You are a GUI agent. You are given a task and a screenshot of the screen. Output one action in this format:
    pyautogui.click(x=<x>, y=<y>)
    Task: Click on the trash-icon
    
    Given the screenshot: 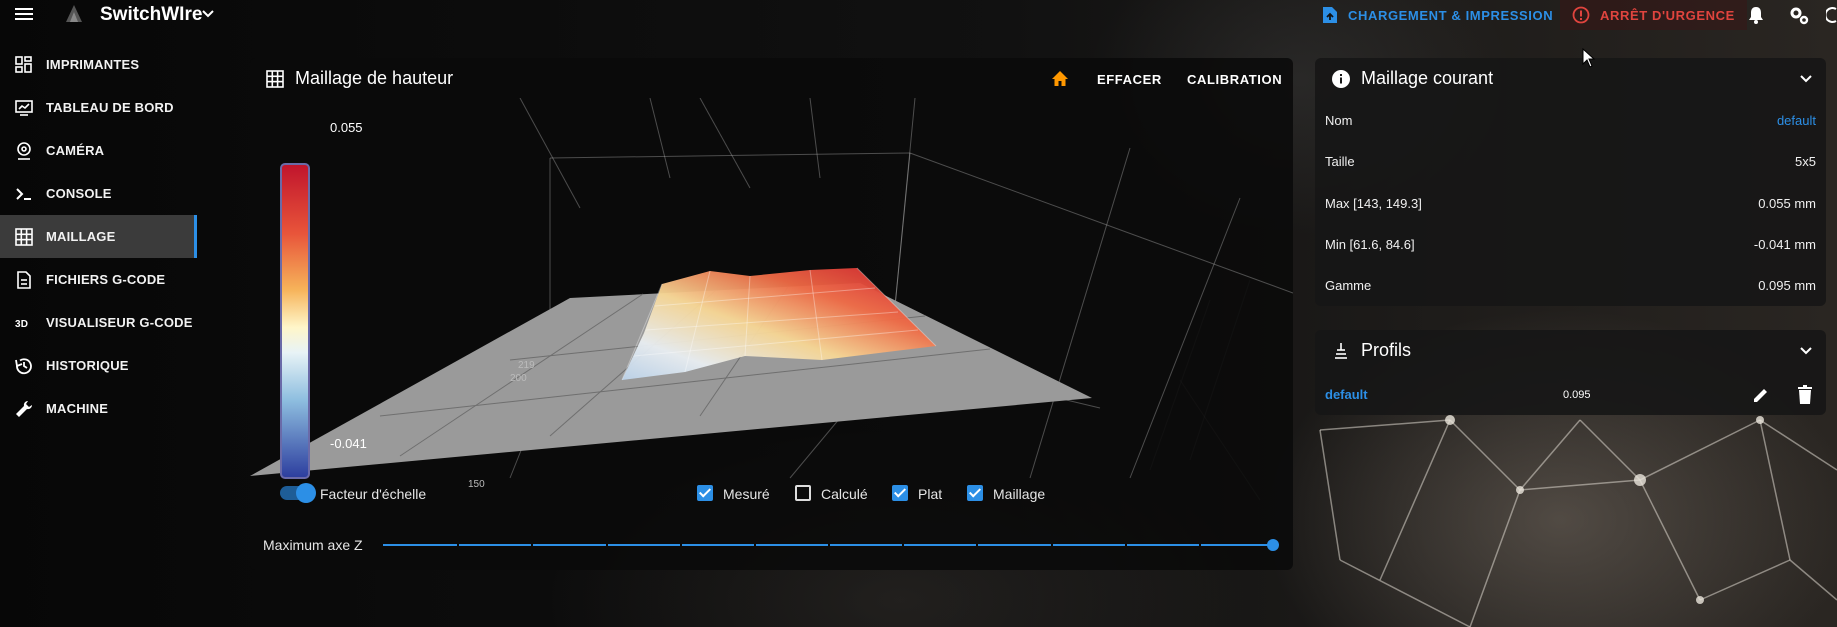 What is the action you would take?
    pyautogui.click(x=1805, y=395)
    